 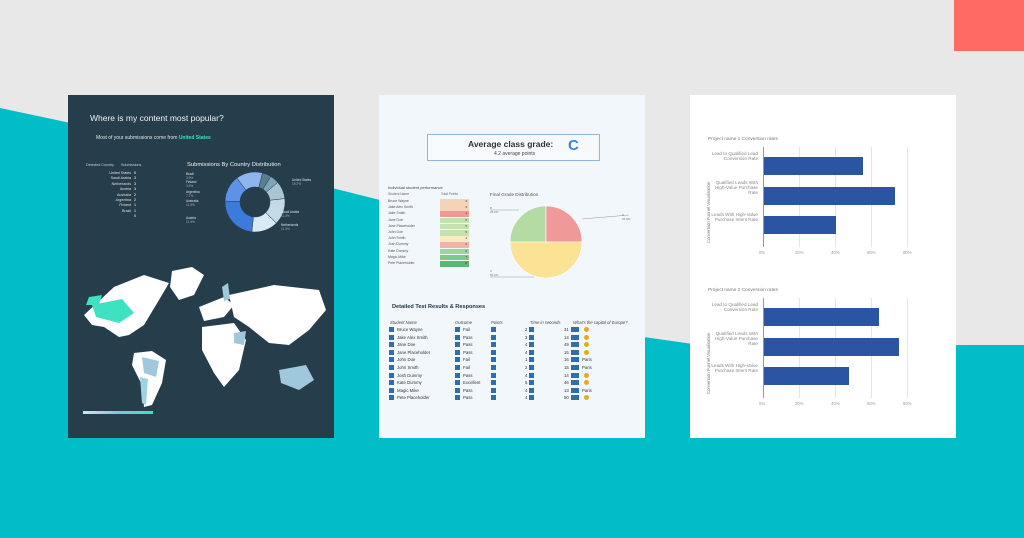 What do you see at coordinates (135, 210) in the screenshot?
I see `country-count: 1` at bounding box center [135, 210].